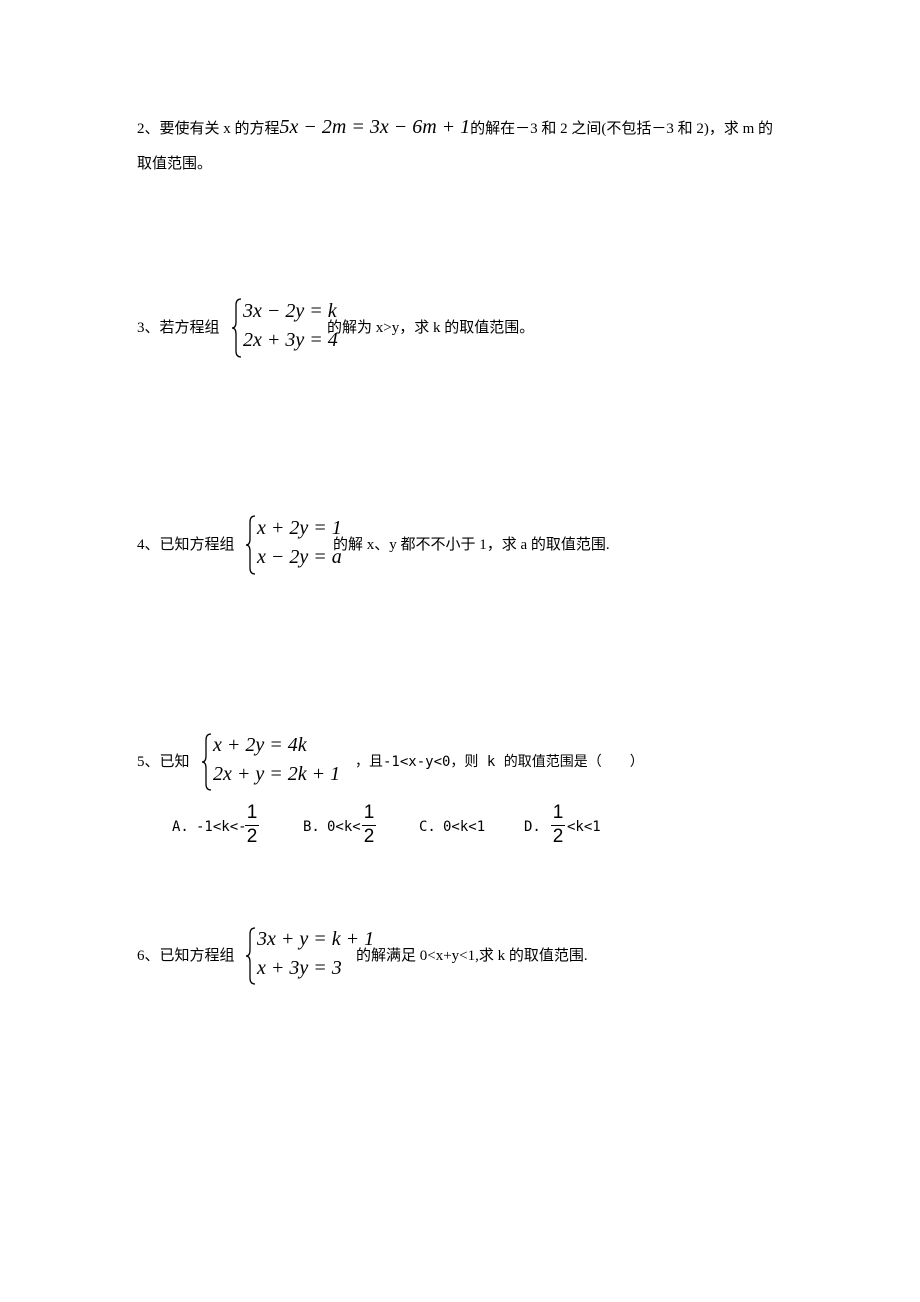  Describe the element at coordinates (178, 328) in the screenshot. I see `problem-3-prefix: 3、若方程组` at that location.